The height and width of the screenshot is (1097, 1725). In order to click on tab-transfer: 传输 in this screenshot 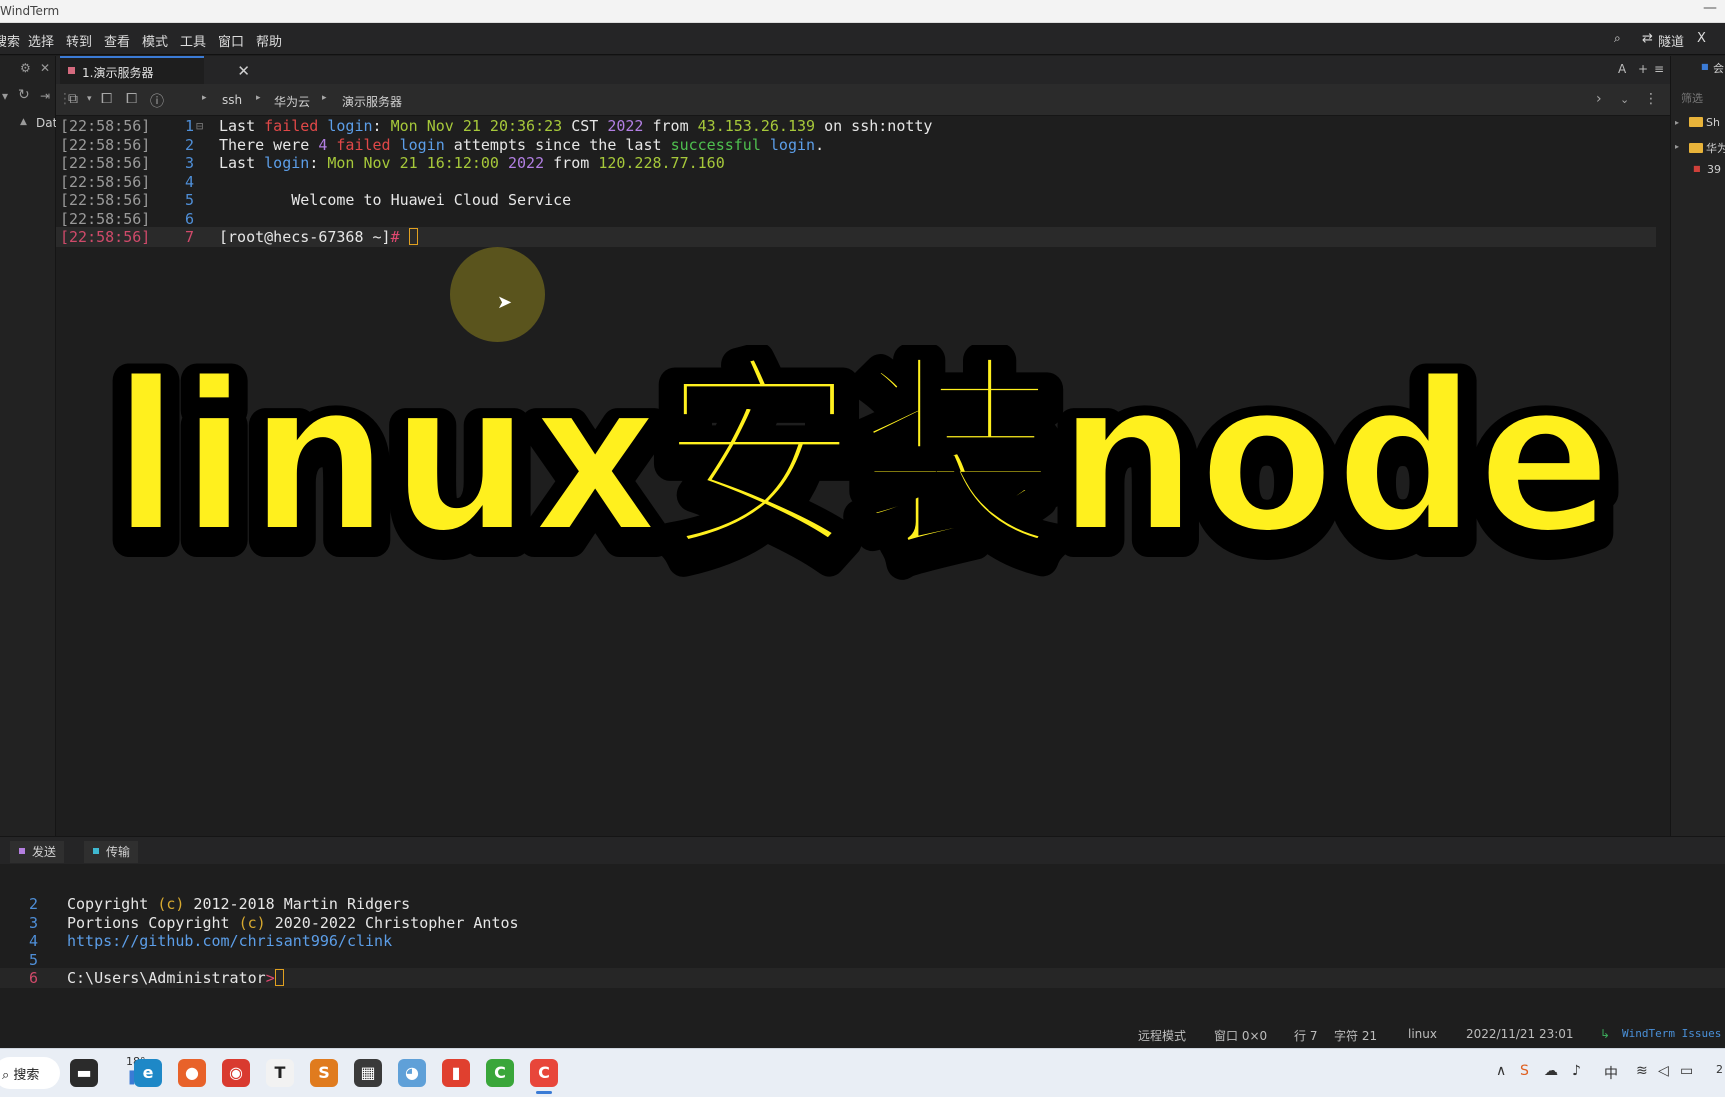, I will do `click(111, 852)`.